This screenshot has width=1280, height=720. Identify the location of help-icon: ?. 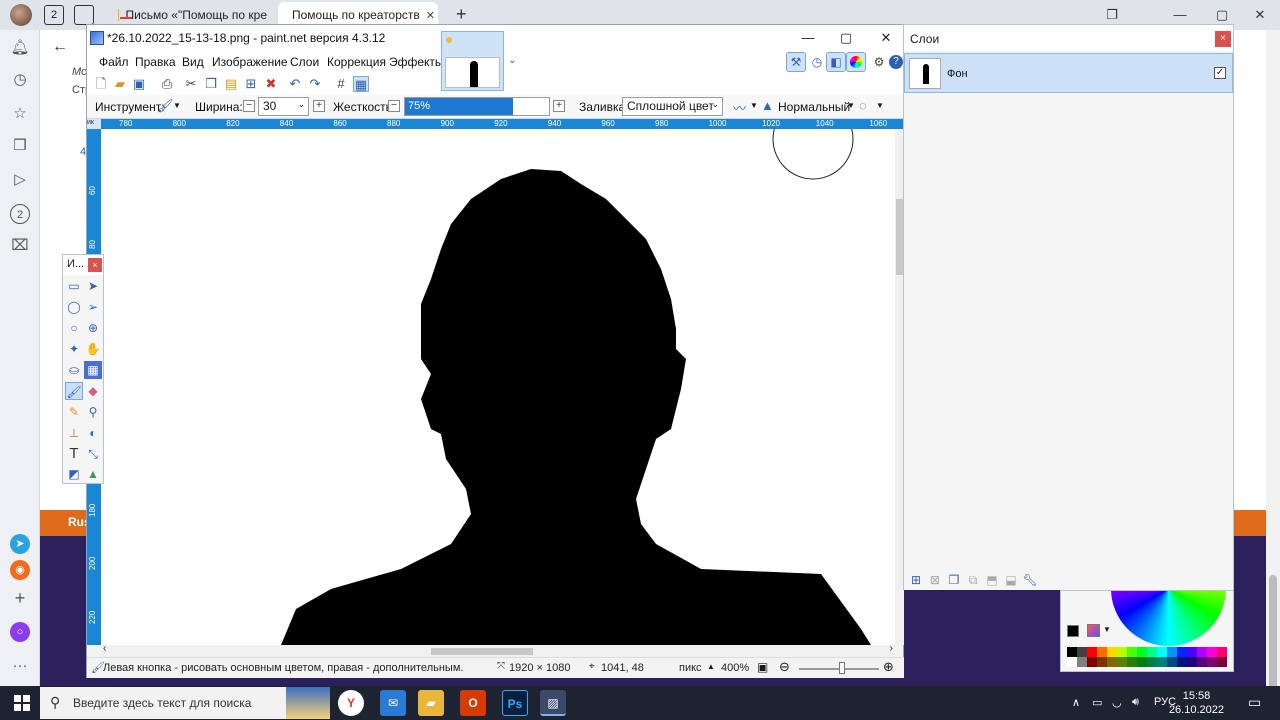
(896, 62).